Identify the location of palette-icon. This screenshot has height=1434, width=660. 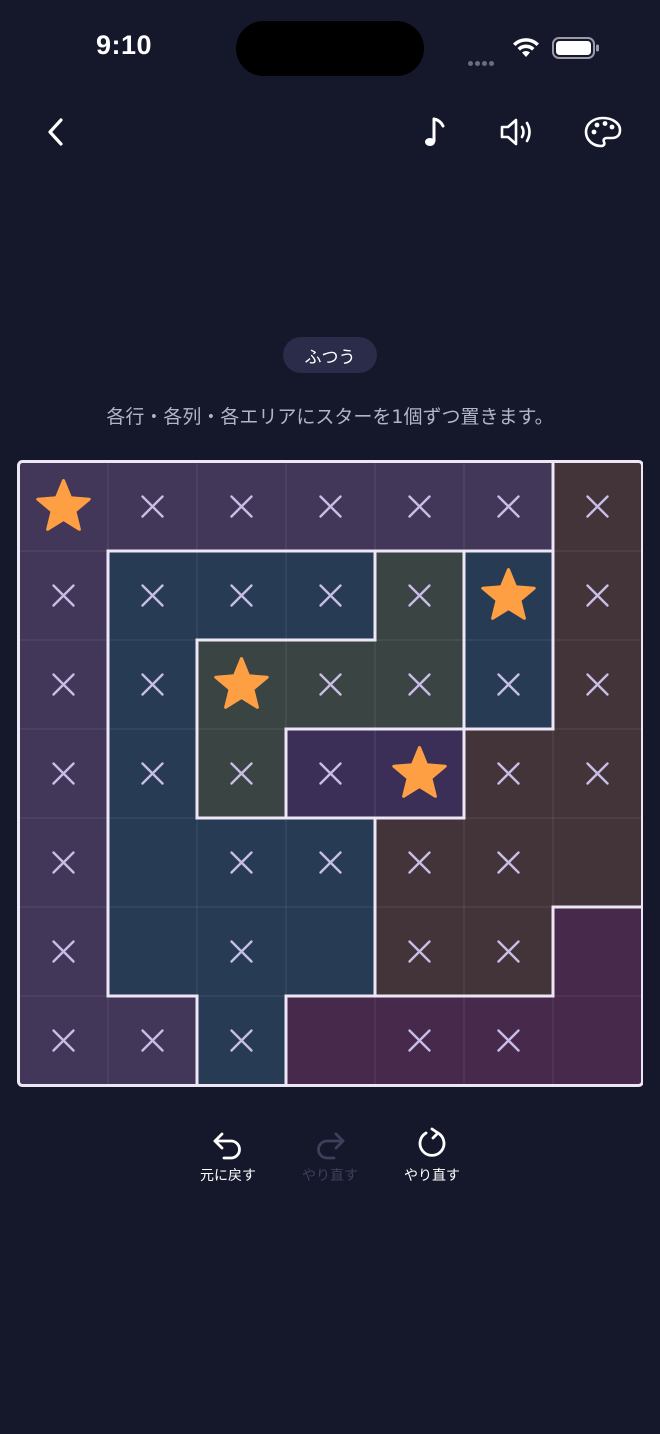
(603, 132).